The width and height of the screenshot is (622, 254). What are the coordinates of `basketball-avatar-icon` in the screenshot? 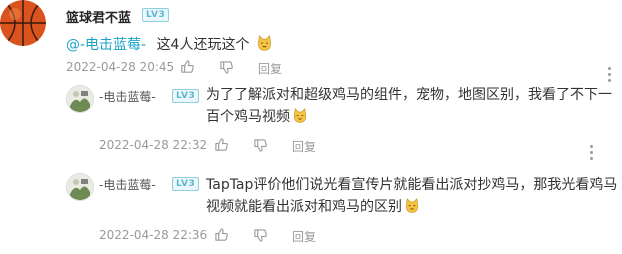 It's located at (23, 23).